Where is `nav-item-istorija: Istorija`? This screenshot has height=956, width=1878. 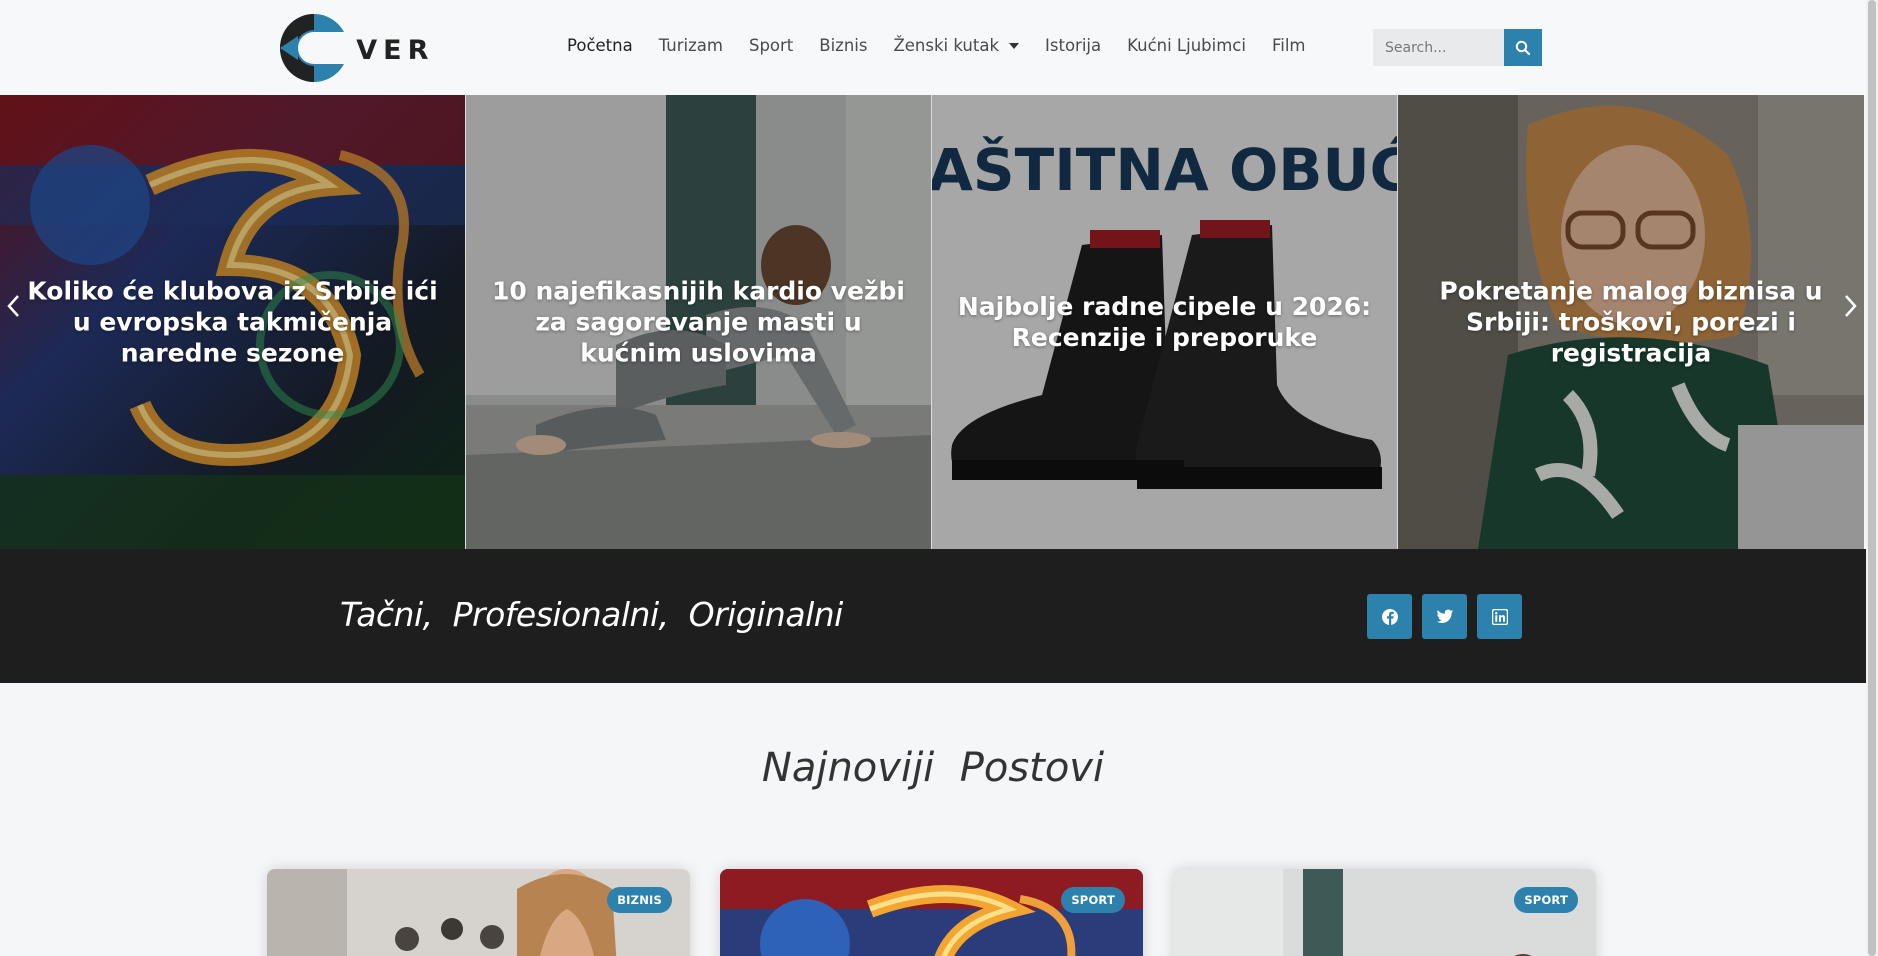 nav-item-istorija: Istorija is located at coordinates (1073, 45).